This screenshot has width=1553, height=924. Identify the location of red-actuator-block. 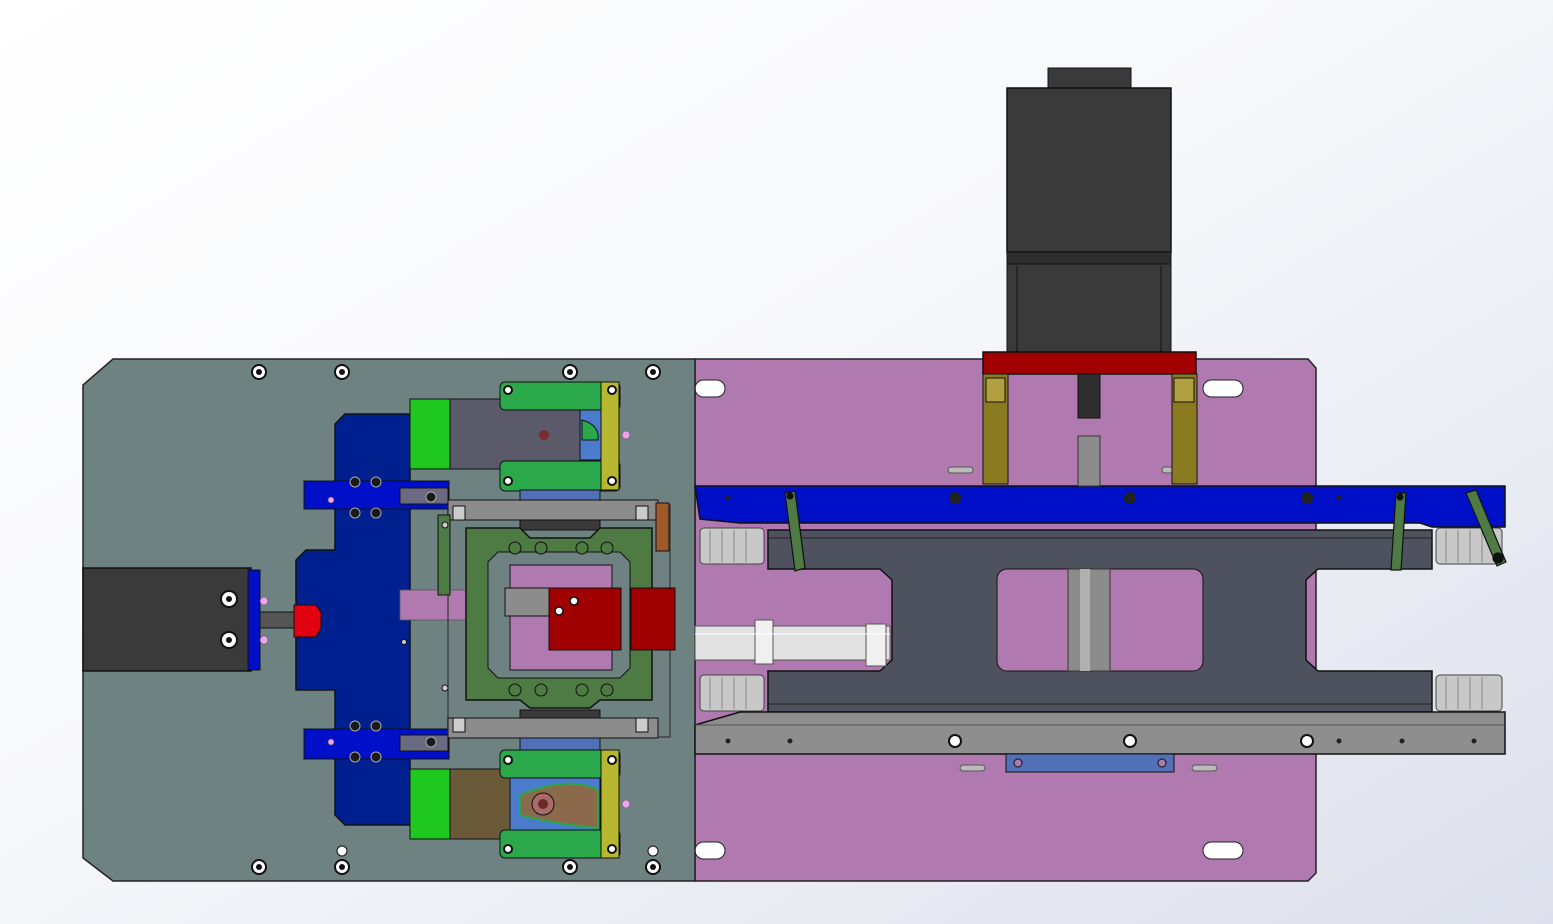
(612, 619).